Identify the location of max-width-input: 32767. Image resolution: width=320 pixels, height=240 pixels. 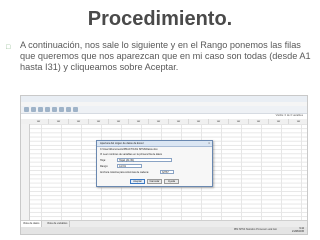
(167, 172).